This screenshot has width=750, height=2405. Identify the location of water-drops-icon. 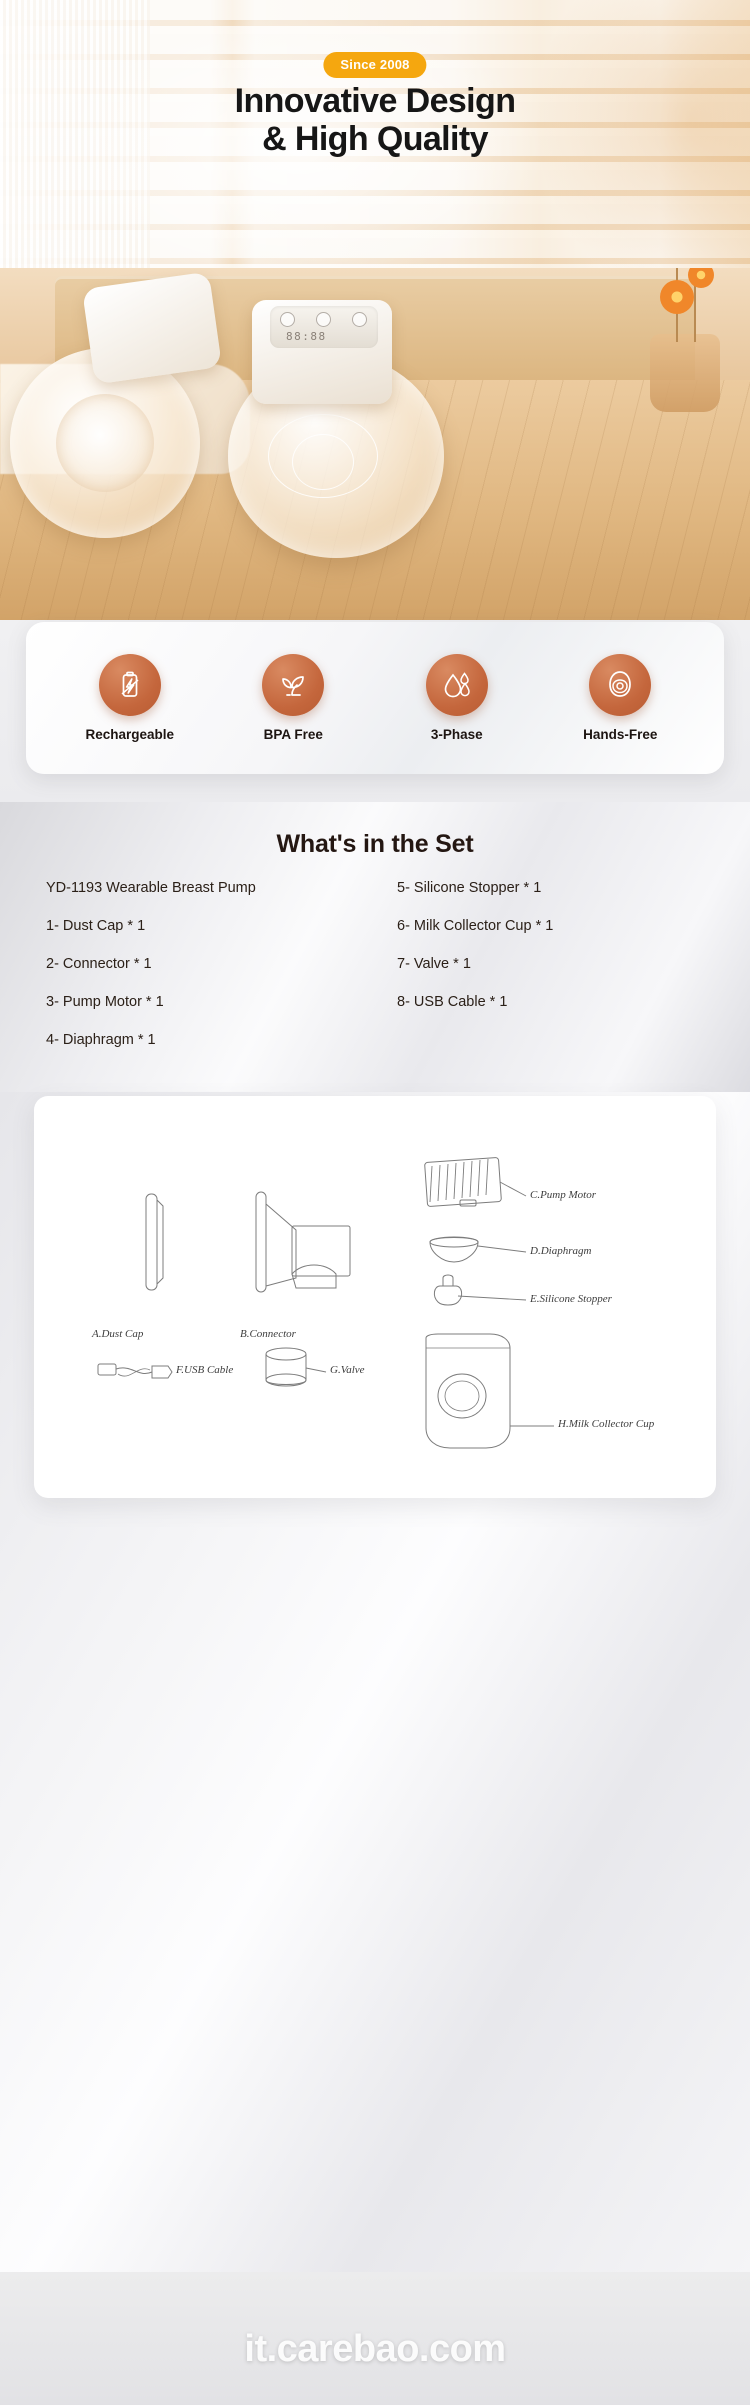
(457, 685).